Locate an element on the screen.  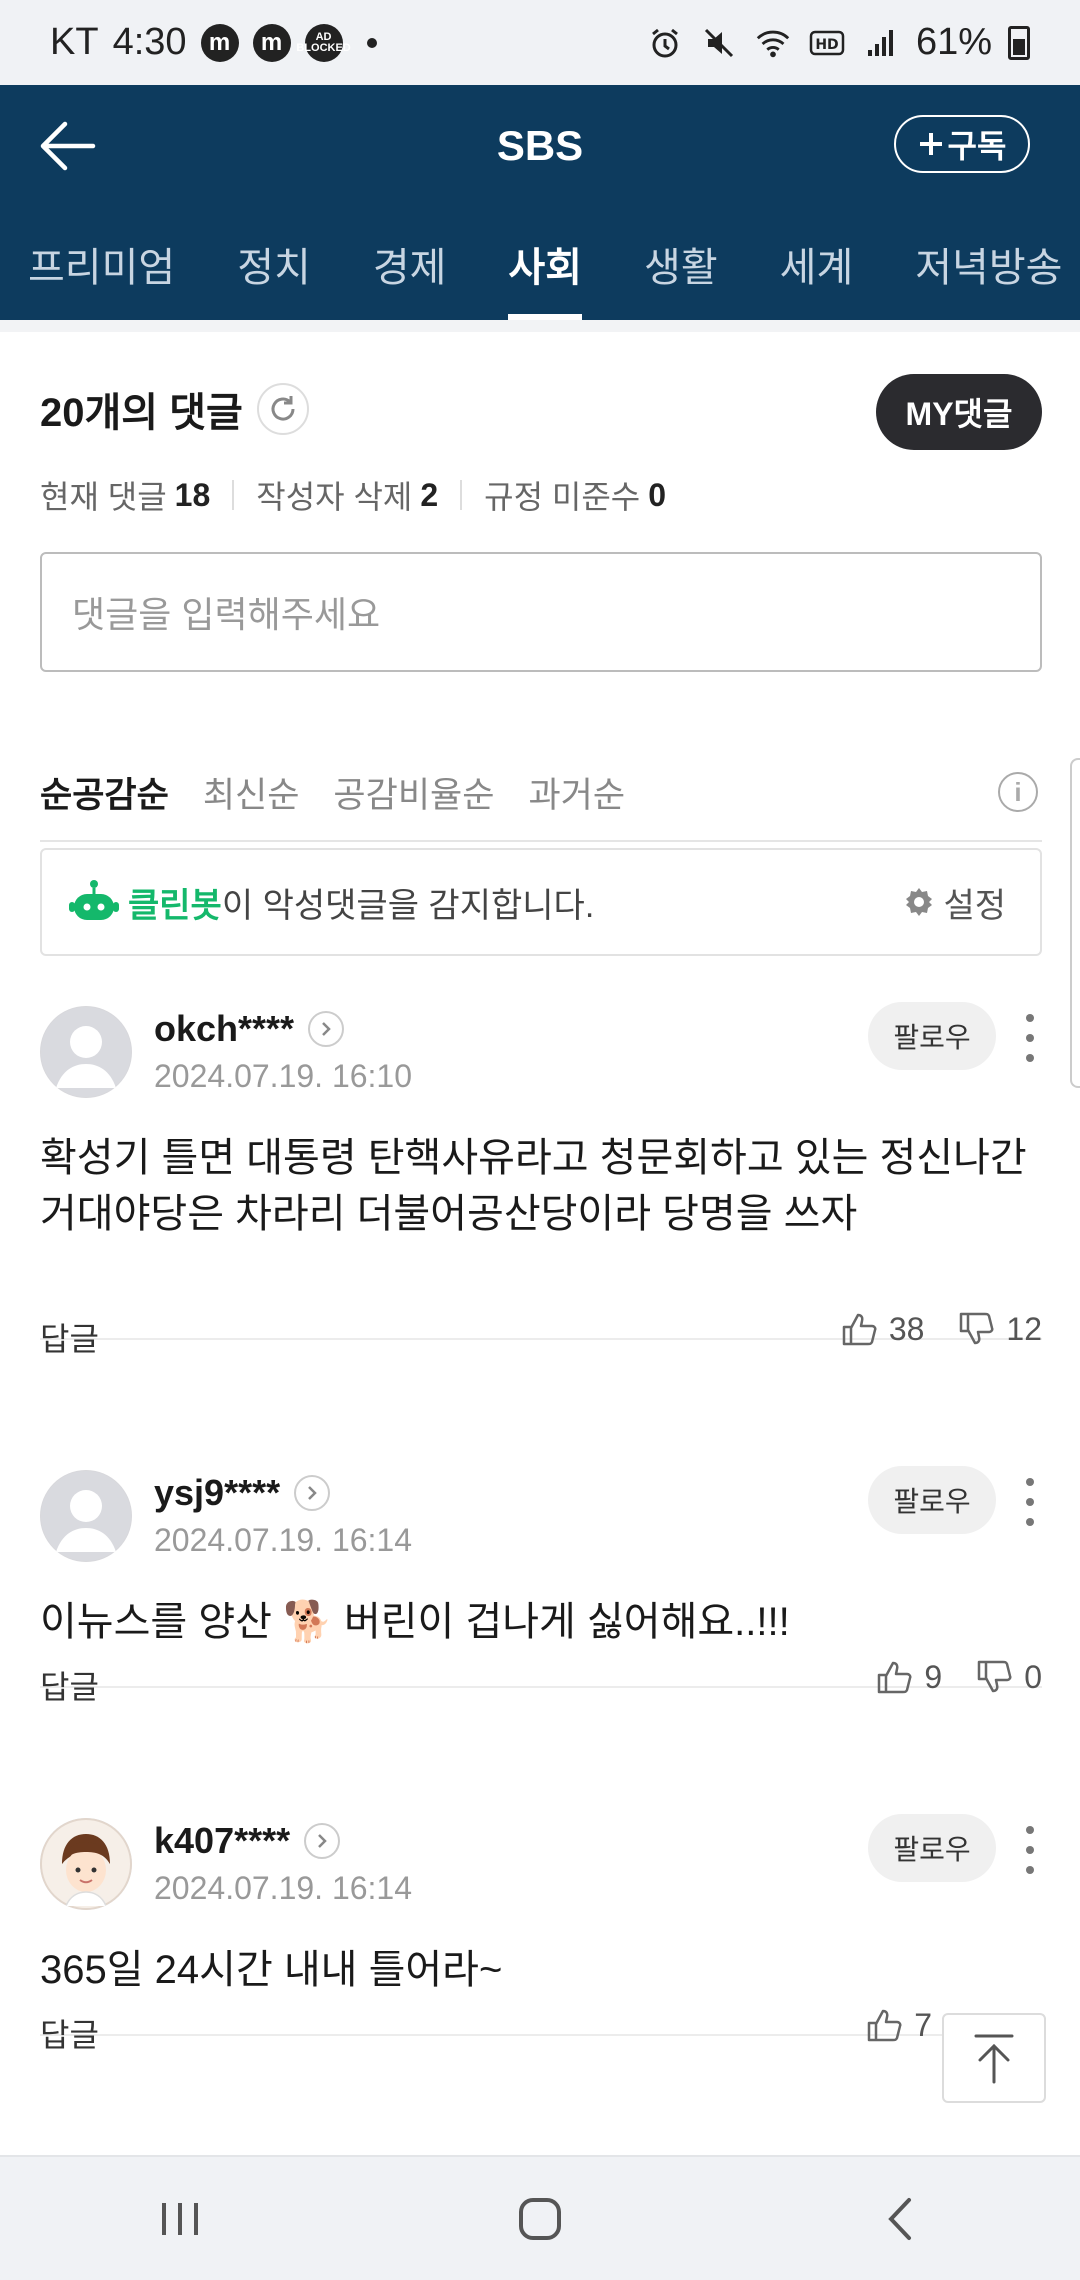
cleanbot-banner: 클린봇 이 악성댓글을 감지합니다. 설정 is located at coordinates (541, 902).